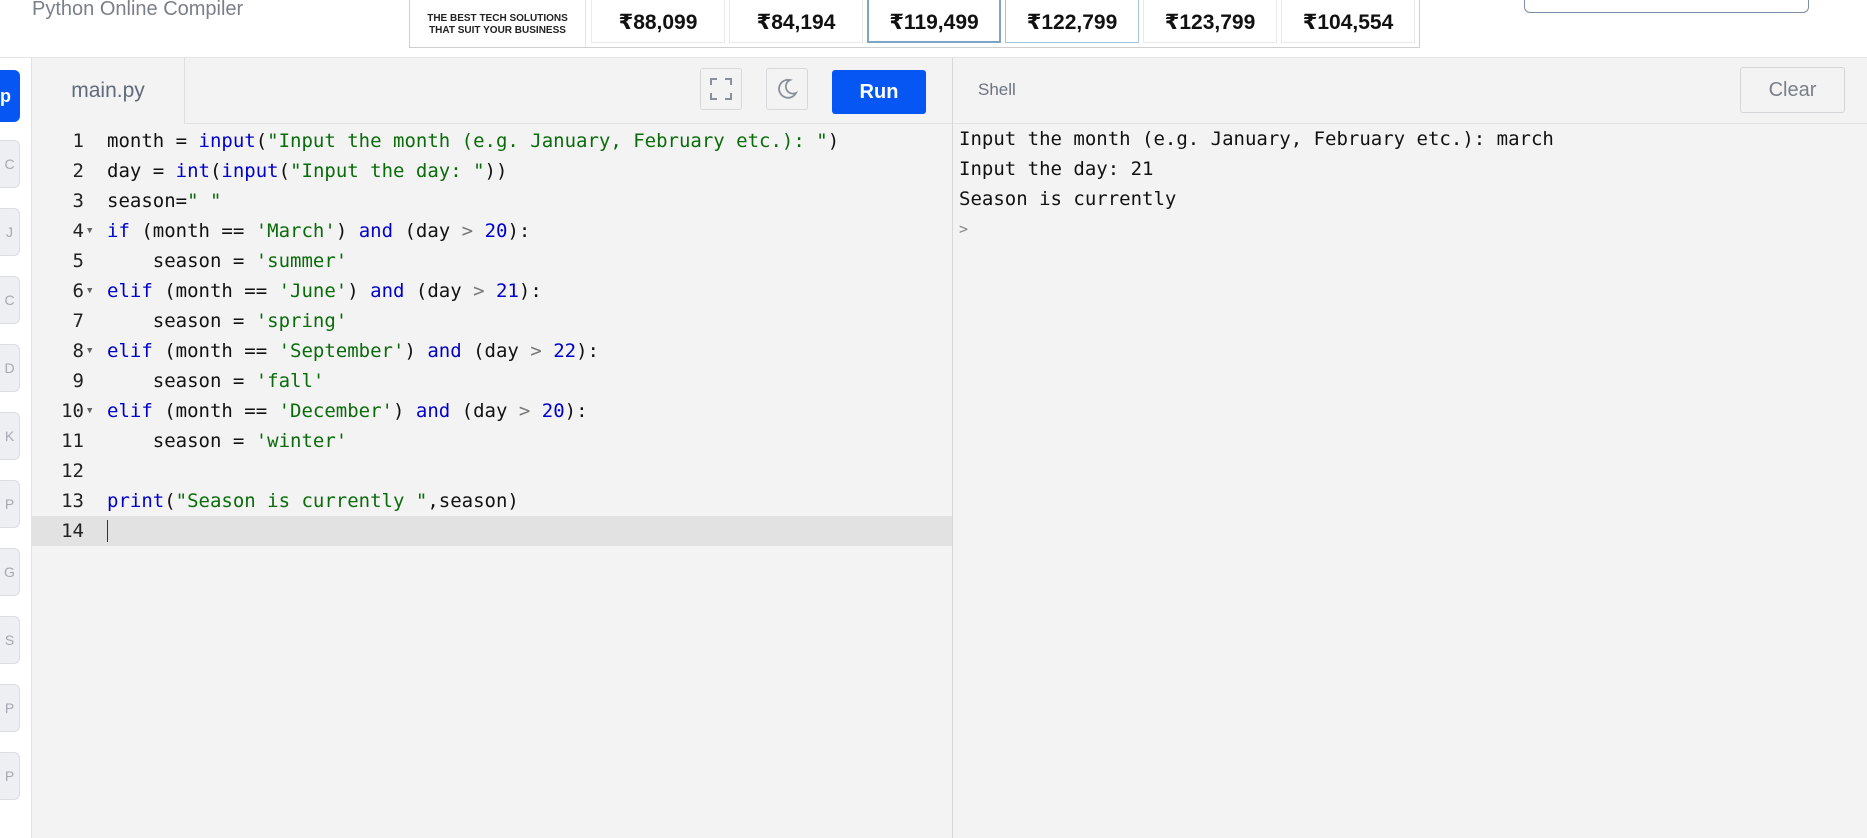 The height and width of the screenshot is (838, 1867). Describe the element at coordinates (72, 411) in the screenshot. I see `line-number: 10` at that location.